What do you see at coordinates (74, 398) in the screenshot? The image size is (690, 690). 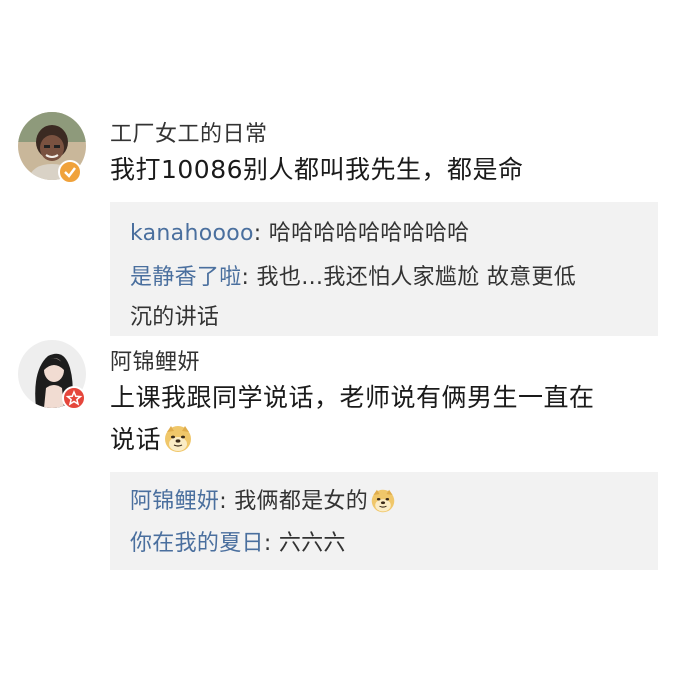 I see `vip-star-badge-icon` at bounding box center [74, 398].